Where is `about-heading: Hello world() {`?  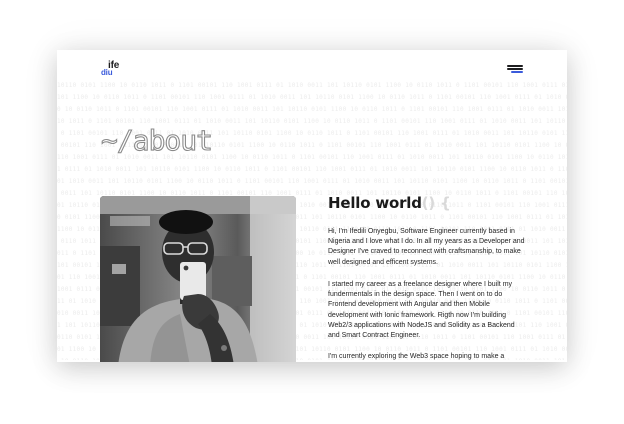
about-heading: Hello world() { is located at coordinates (389, 203).